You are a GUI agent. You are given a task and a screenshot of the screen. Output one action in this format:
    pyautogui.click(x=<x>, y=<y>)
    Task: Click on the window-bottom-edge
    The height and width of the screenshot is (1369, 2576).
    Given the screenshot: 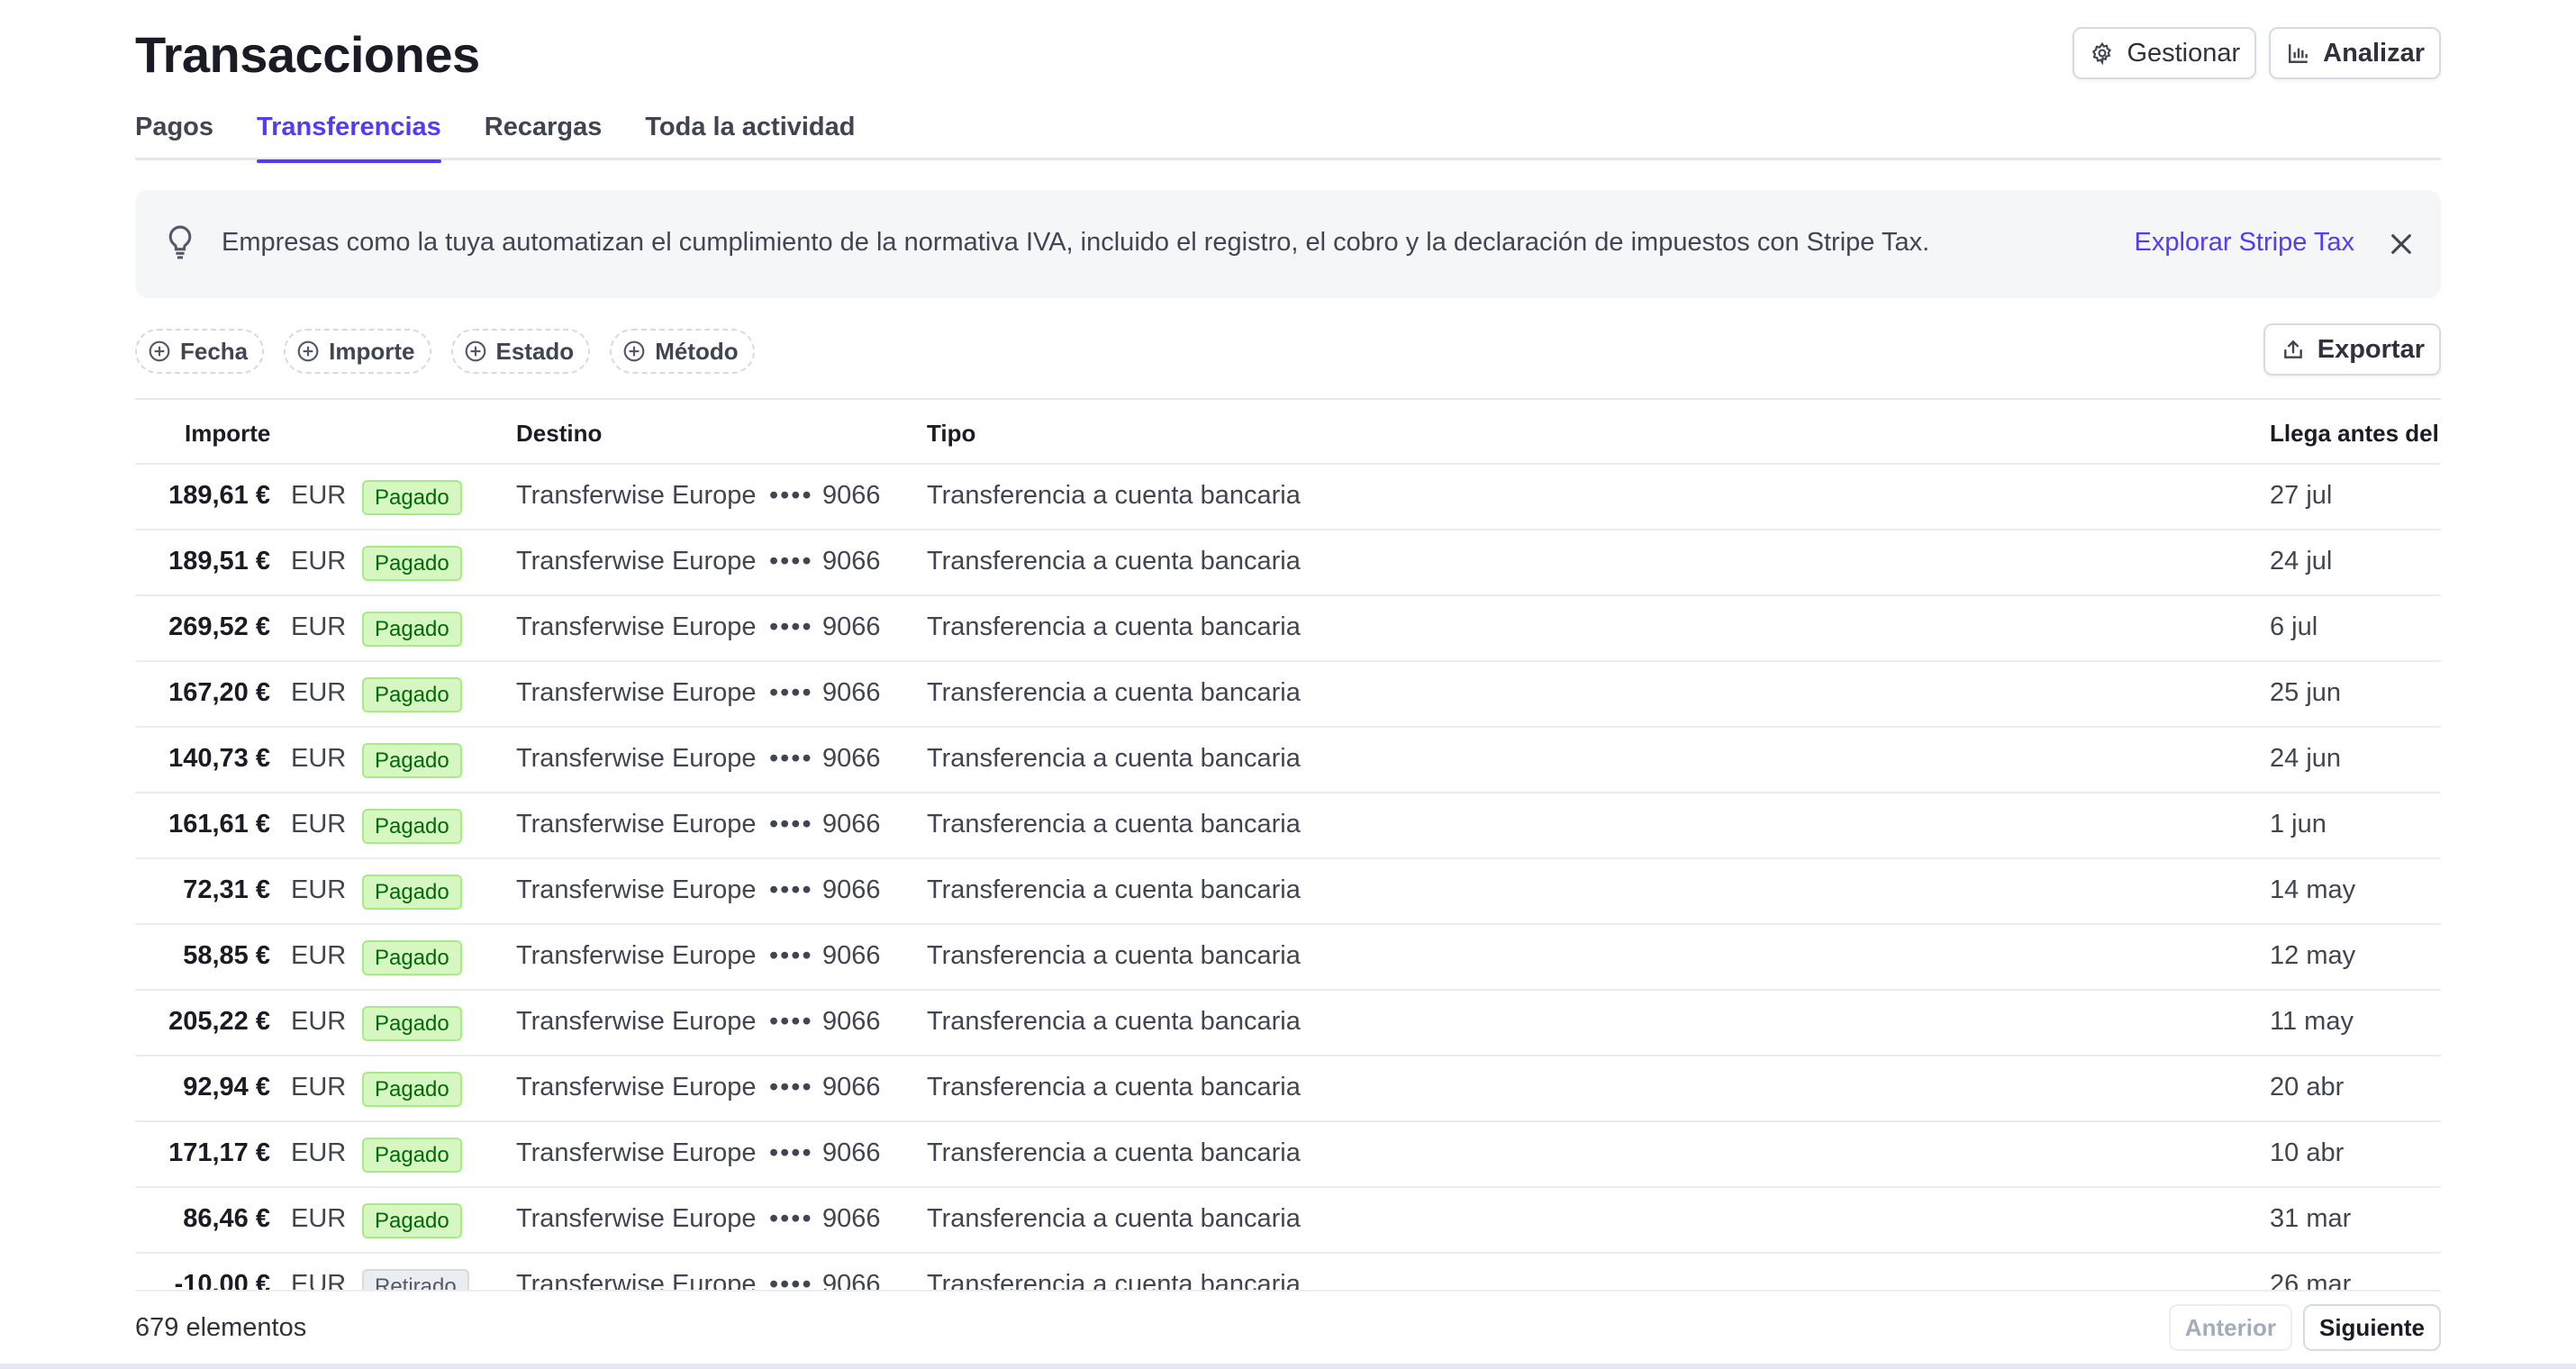 What is the action you would take?
    pyautogui.click(x=1288, y=1366)
    